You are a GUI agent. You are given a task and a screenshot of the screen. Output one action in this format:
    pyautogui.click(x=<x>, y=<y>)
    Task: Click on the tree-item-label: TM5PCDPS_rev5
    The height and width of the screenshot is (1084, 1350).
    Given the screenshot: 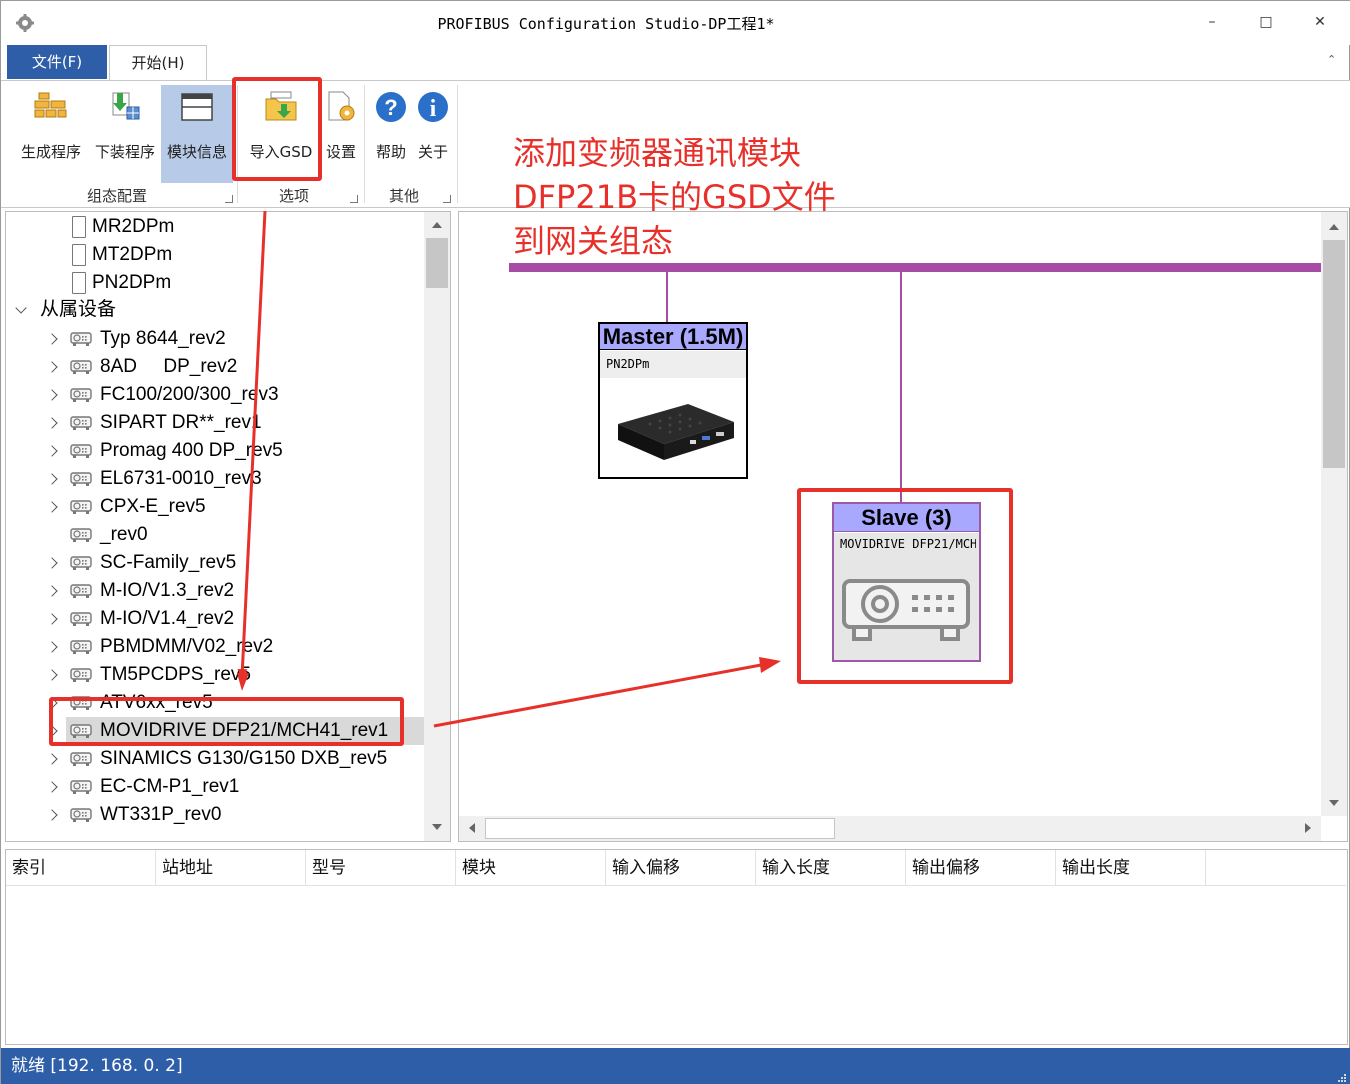 What is the action you would take?
    pyautogui.click(x=175, y=674)
    